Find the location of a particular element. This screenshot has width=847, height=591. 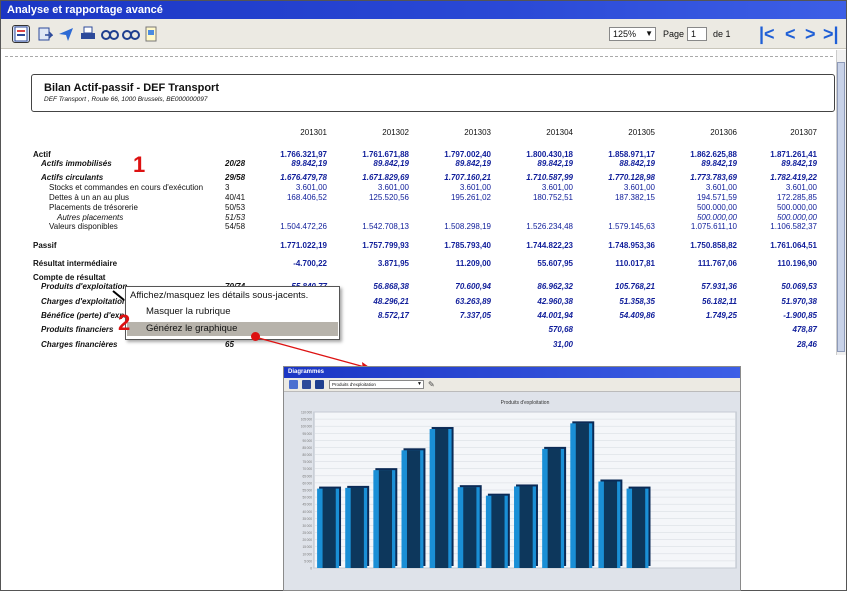

chart-save-icon is located at coordinates (306, 384).